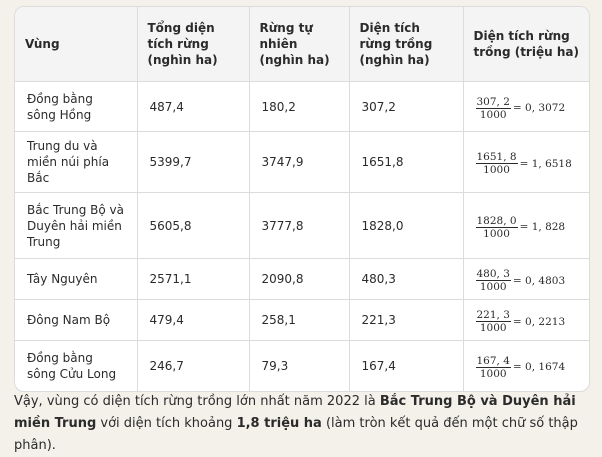  I want to click on conclusion-text: với diện tích khoảng, so click(166, 423).